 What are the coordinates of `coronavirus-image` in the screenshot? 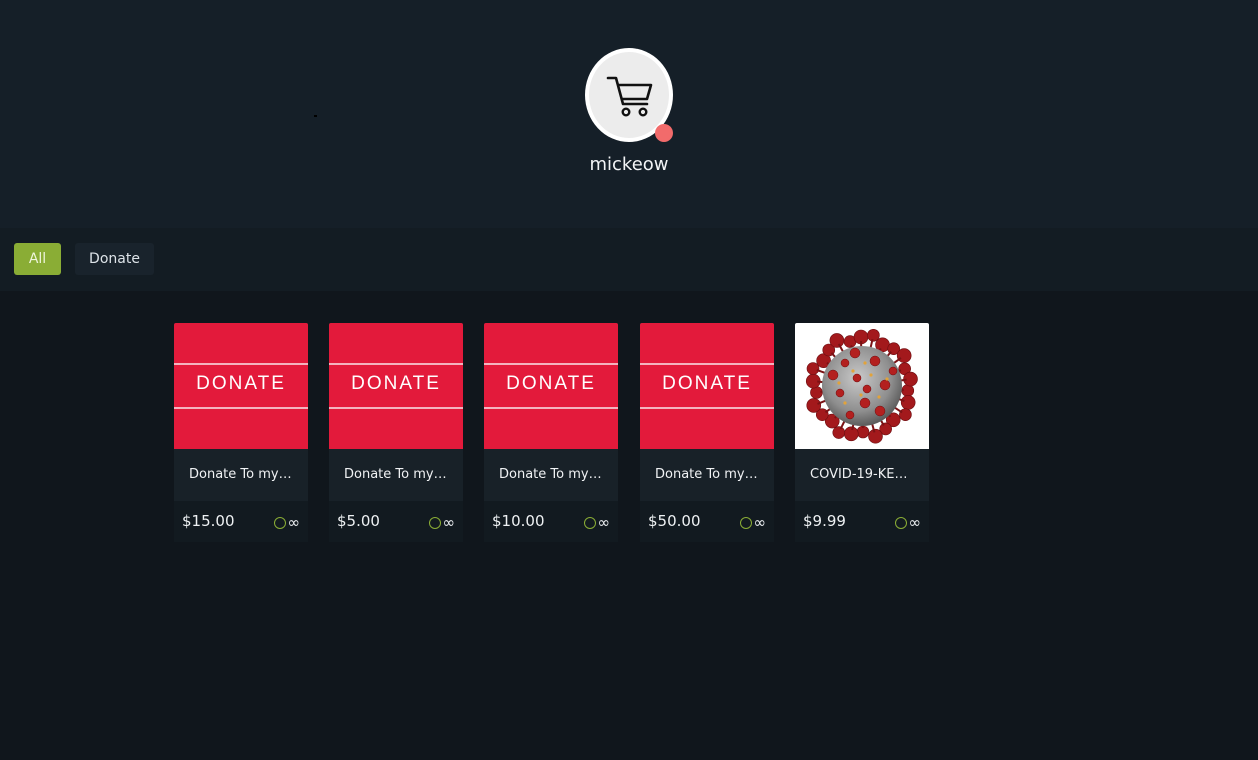 It's located at (861, 386).